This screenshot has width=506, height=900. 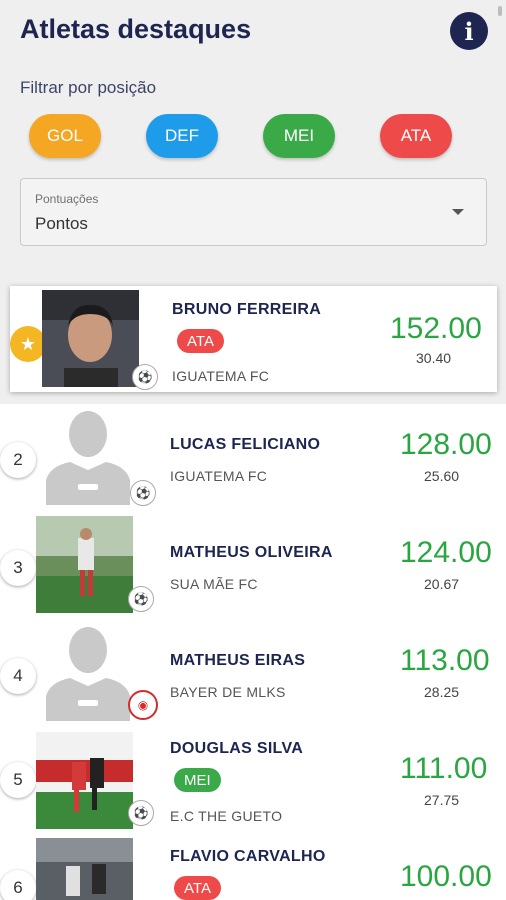 I want to click on athlete-average: 25.60, so click(x=442, y=476).